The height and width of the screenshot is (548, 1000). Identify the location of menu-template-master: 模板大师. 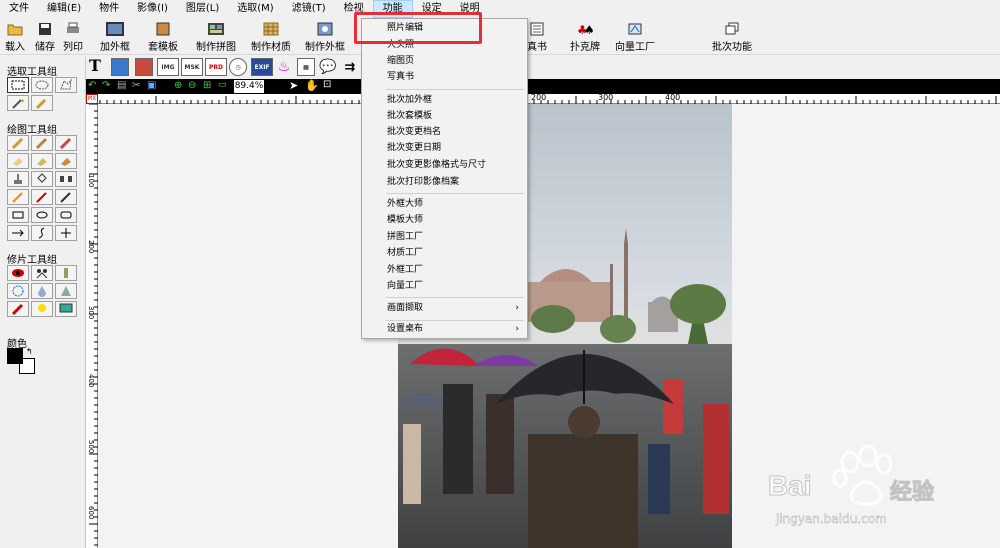
(444, 220).